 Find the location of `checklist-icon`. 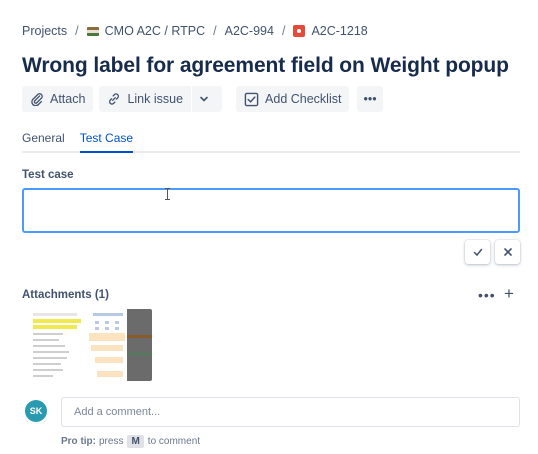

checklist-icon is located at coordinates (251, 99).